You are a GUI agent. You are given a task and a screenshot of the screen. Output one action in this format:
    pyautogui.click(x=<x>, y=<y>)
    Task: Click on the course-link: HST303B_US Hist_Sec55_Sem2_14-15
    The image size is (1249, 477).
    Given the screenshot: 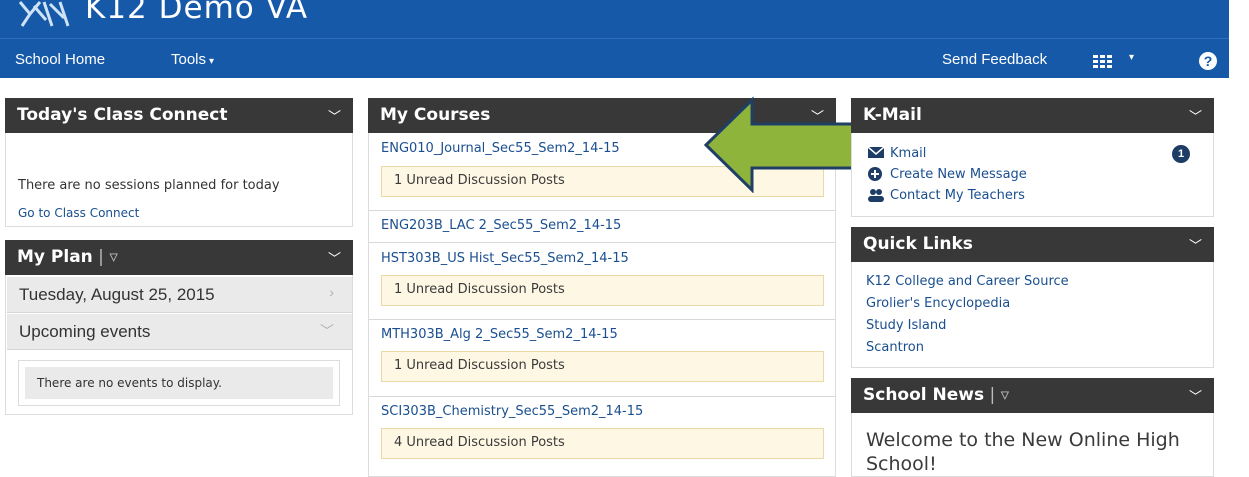 What is the action you would take?
    pyautogui.click(x=505, y=258)
    